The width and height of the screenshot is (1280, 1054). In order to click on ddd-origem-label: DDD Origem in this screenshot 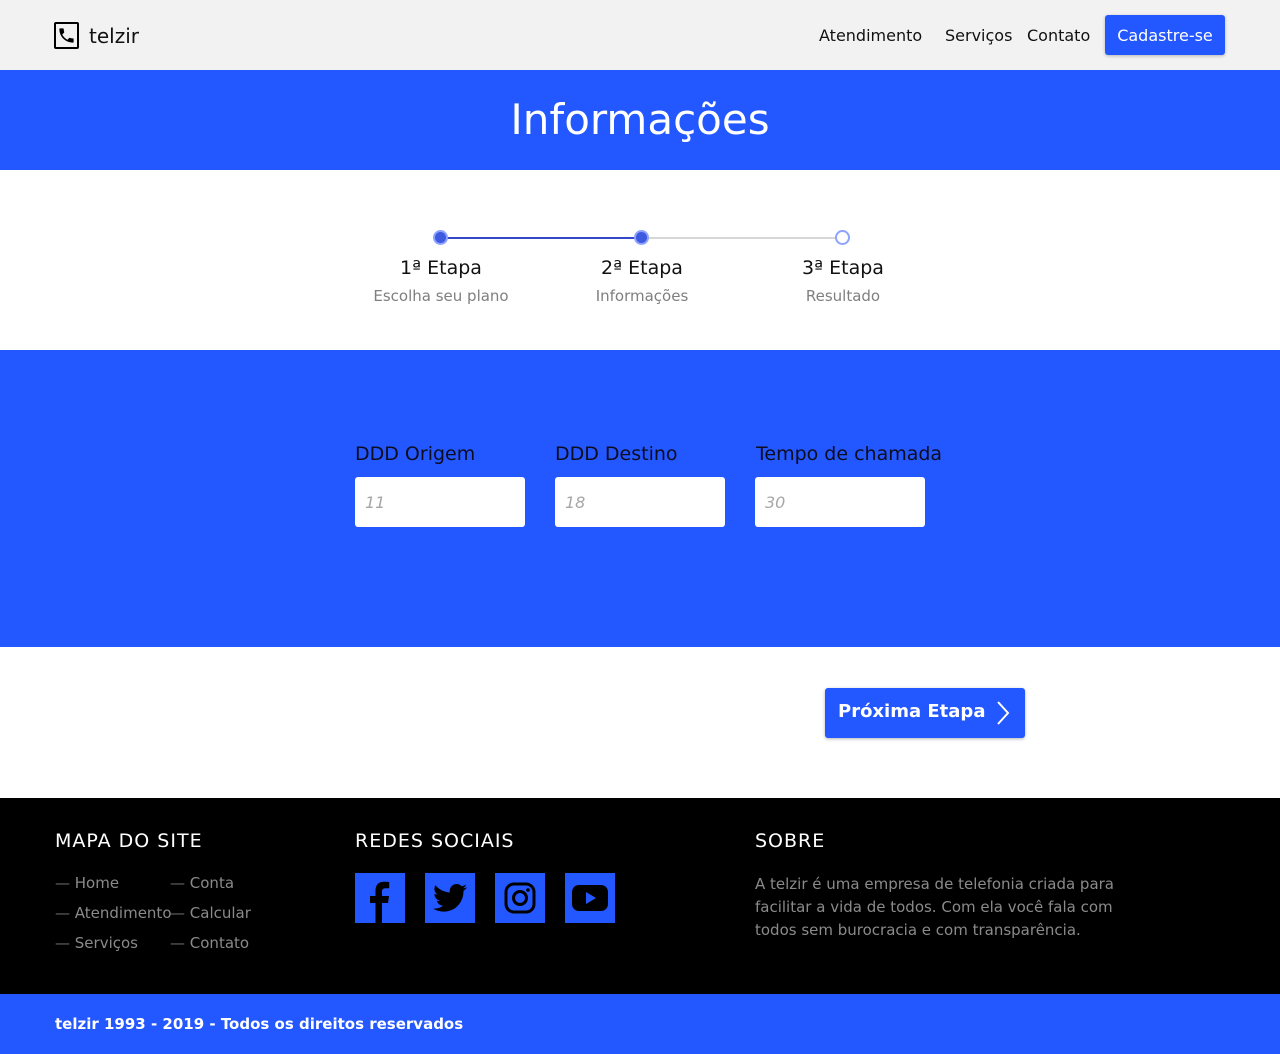, I will do `click(415, 454)`.